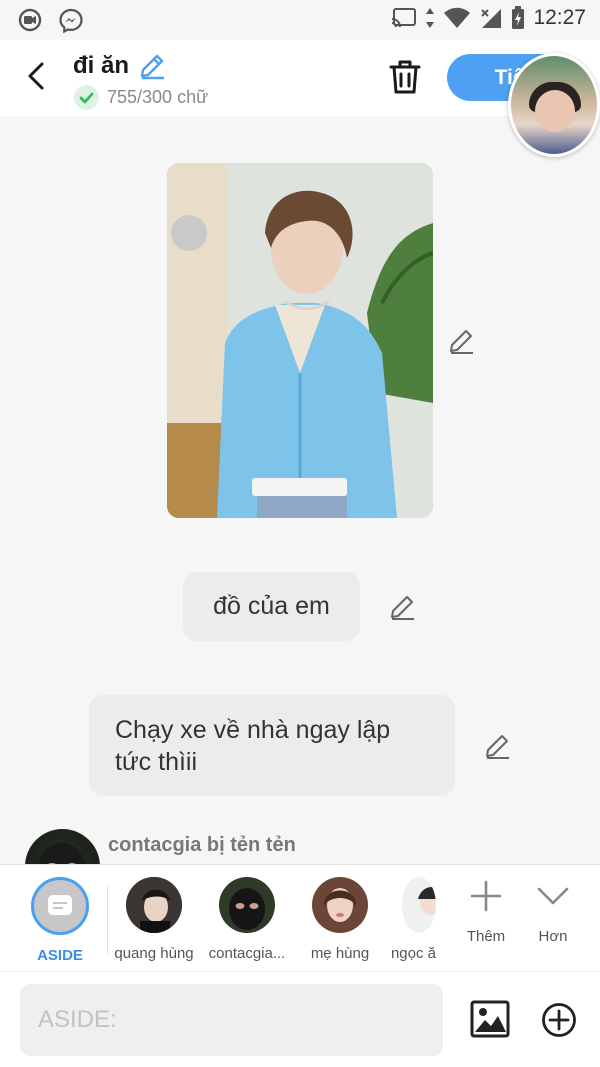 The height and width of the screenshot is (1067, 600). Describe the element at coordinates (272, 745) in the screenshot. I see `message-bubble: Chạy xe về nhà ngay lập tức thìii` at that location.